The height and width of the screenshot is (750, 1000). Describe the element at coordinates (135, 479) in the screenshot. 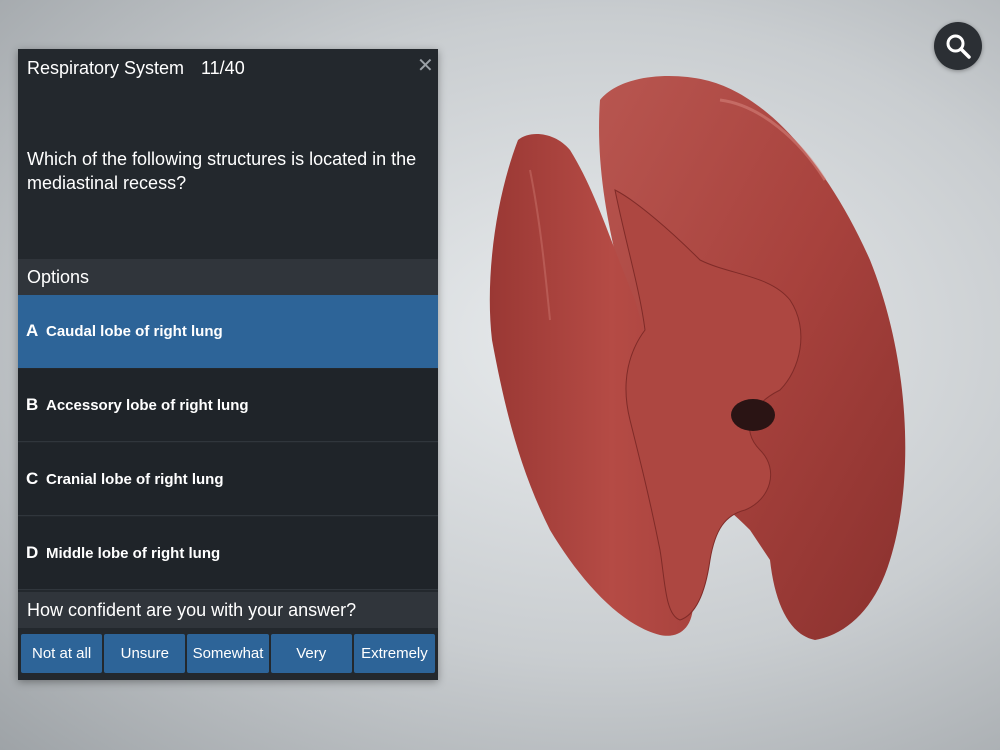

I see `option-label: Cranial lobe of right lung` at that location.